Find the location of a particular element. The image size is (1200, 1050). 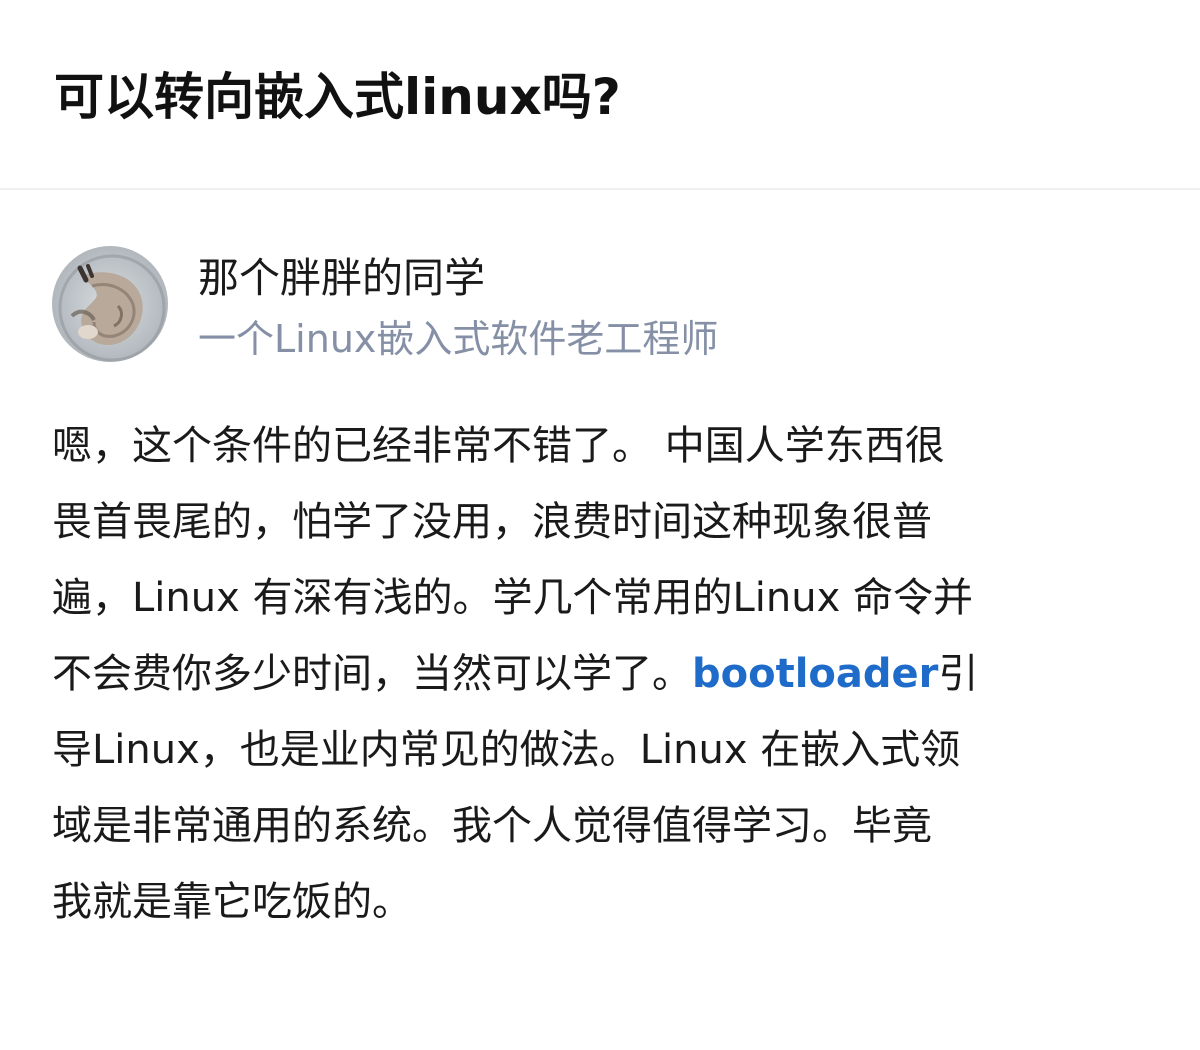

cat-photo-avatar-icon is located at coordinates (110, 304).